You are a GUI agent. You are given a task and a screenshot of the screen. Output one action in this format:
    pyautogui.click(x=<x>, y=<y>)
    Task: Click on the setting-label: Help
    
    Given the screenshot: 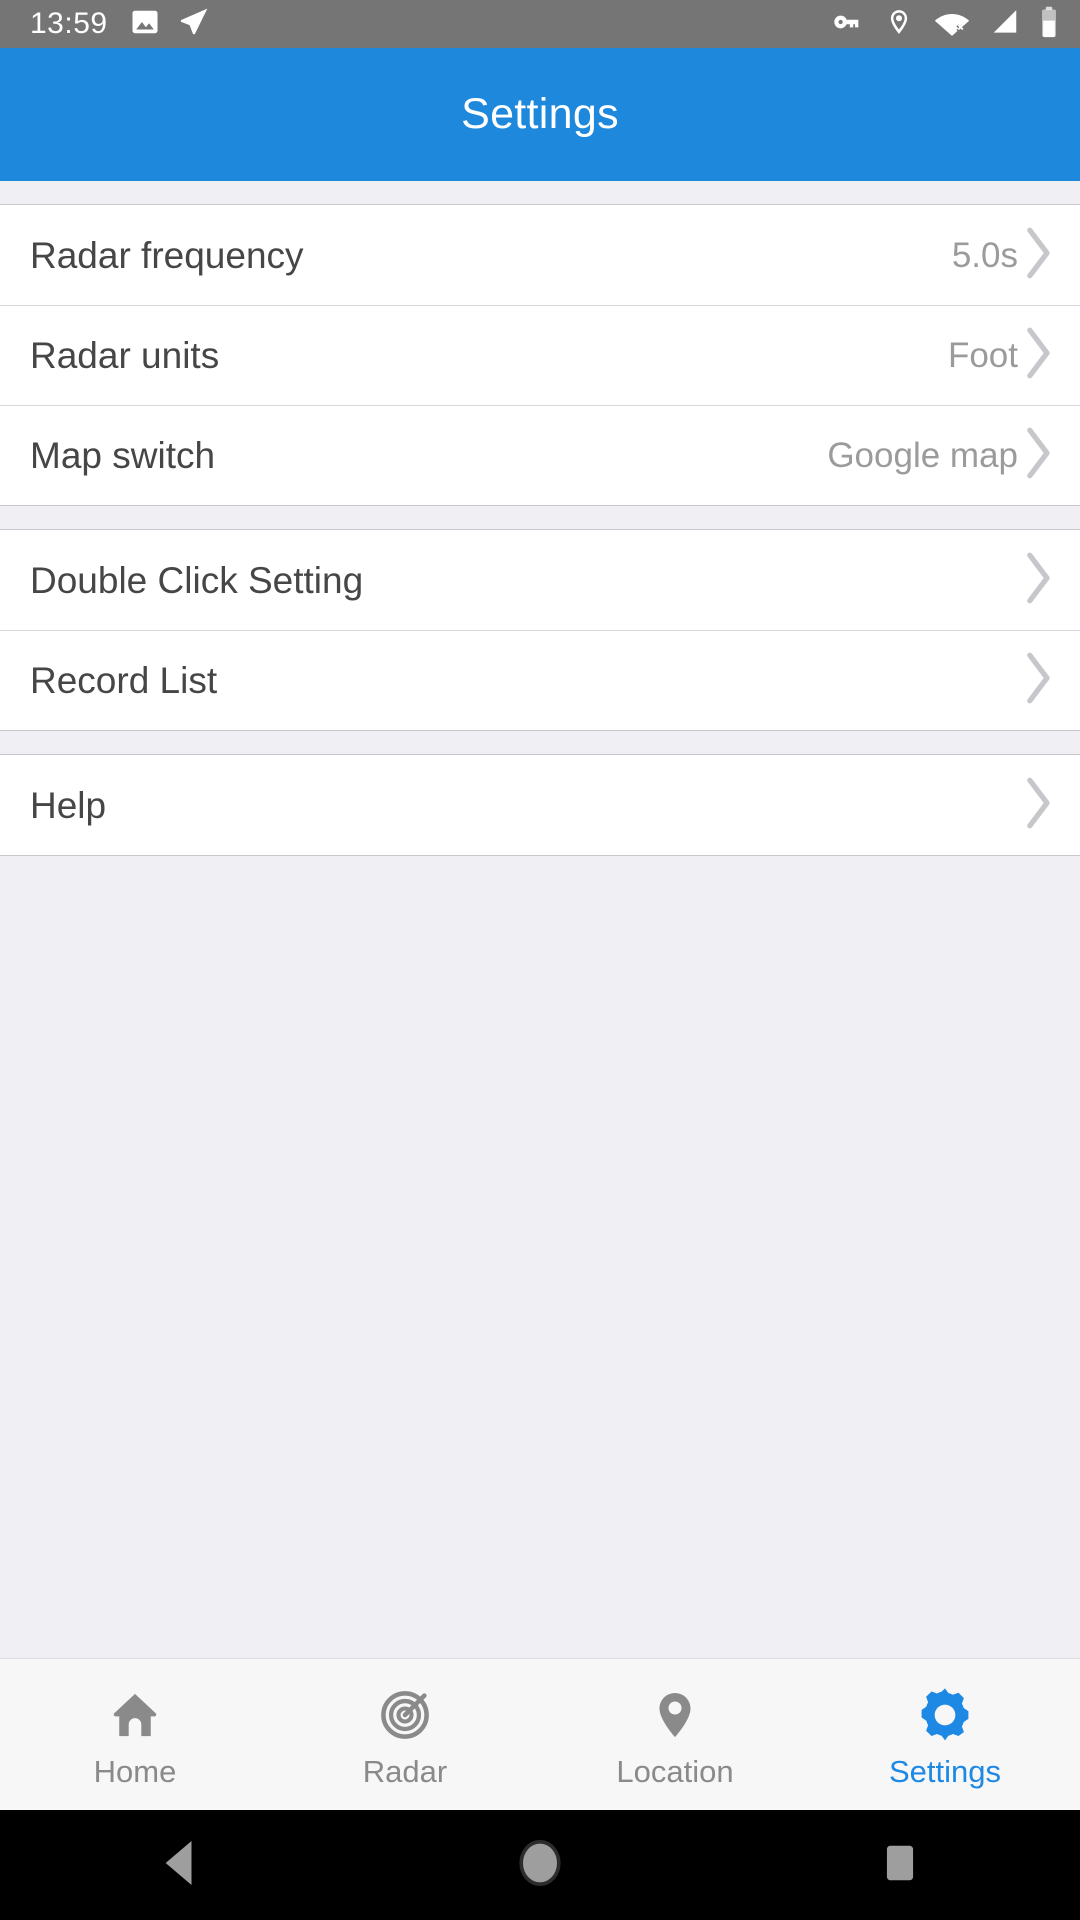 What is the action you would take?
    pyautogui.click(x=68, y=805)
    